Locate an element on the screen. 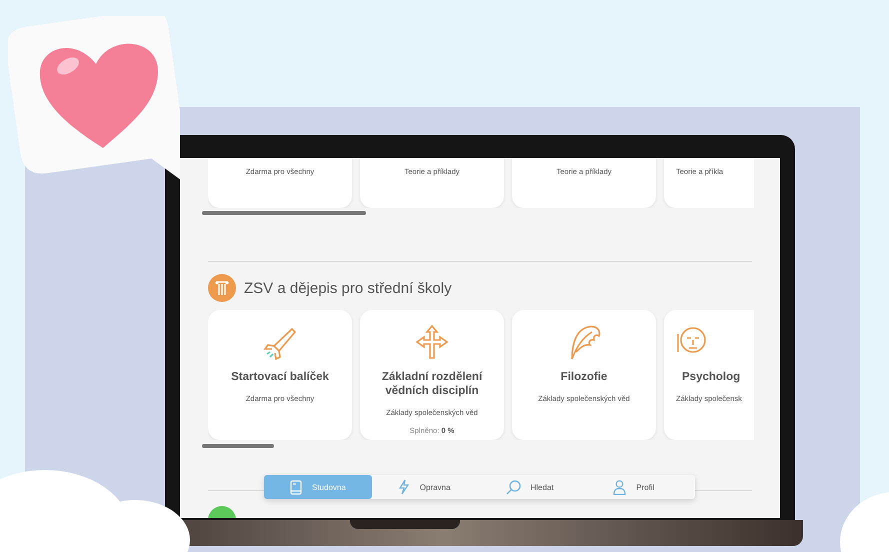 This screenshot has height=552, width=889. card-title: Psycholog is located at coordinates (711, 377).